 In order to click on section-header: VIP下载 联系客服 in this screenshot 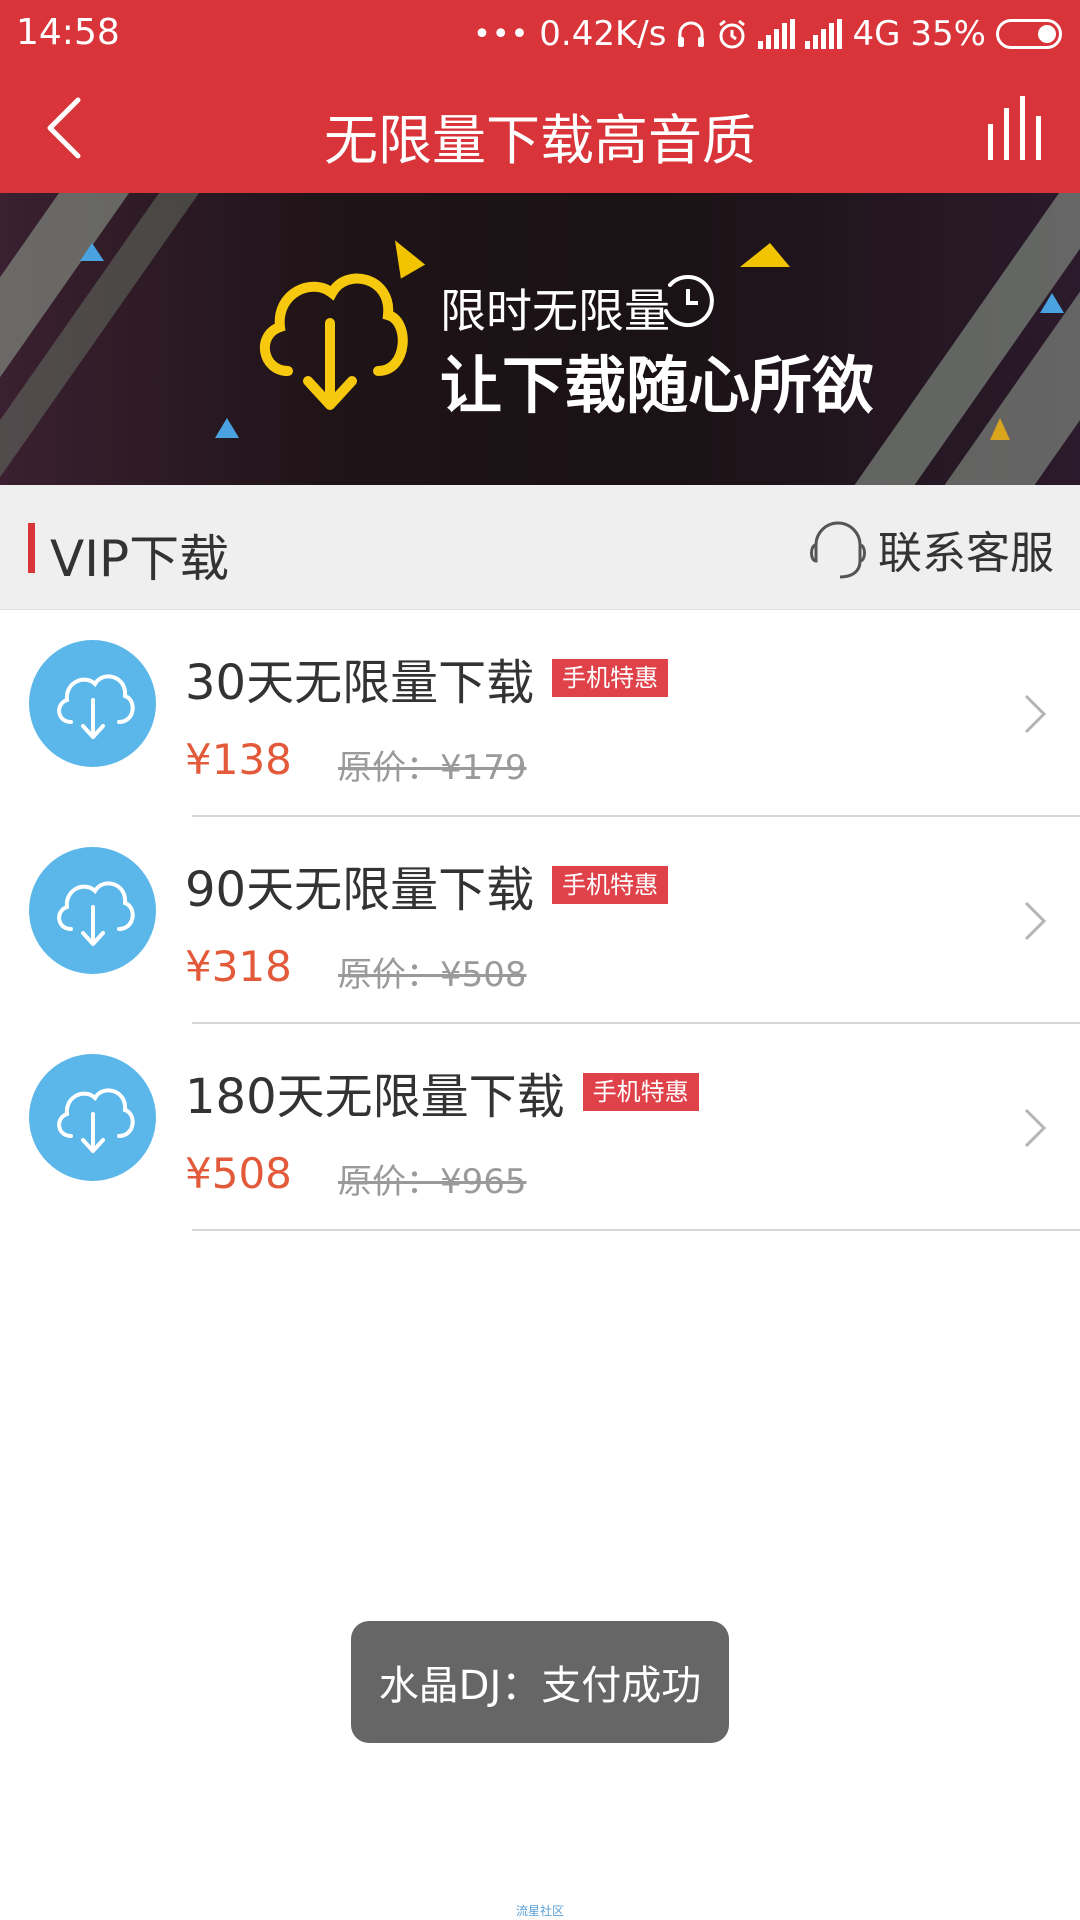, I will do `click(540, 547)`.